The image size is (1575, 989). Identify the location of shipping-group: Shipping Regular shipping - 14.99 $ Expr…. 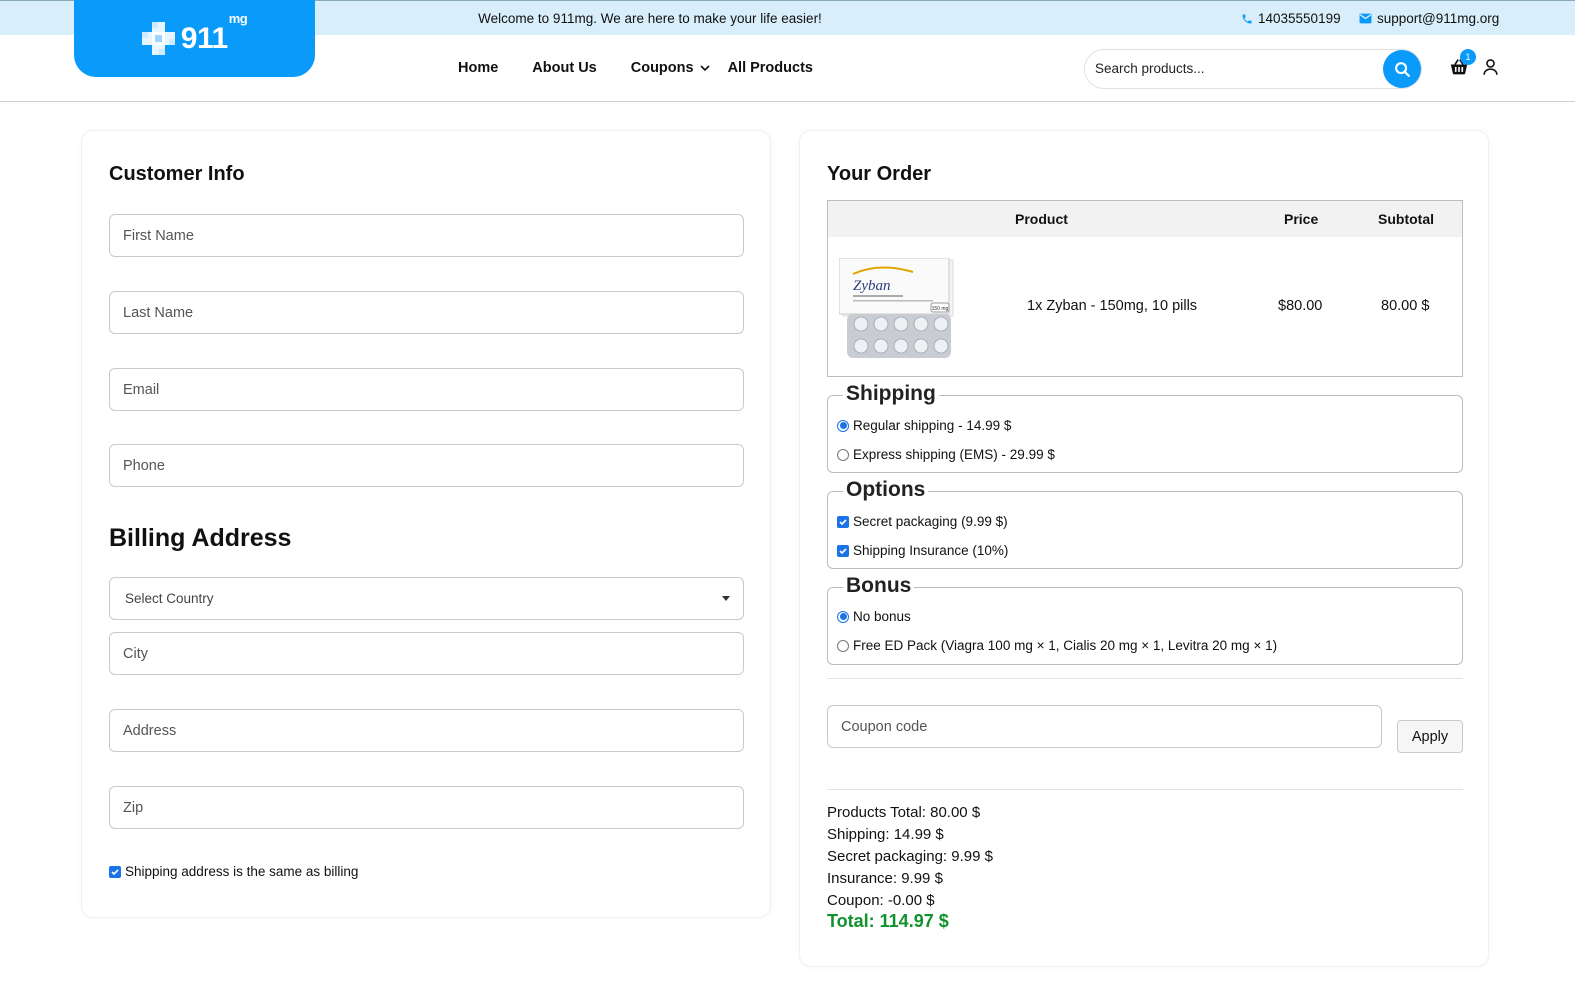
(1145, 427).